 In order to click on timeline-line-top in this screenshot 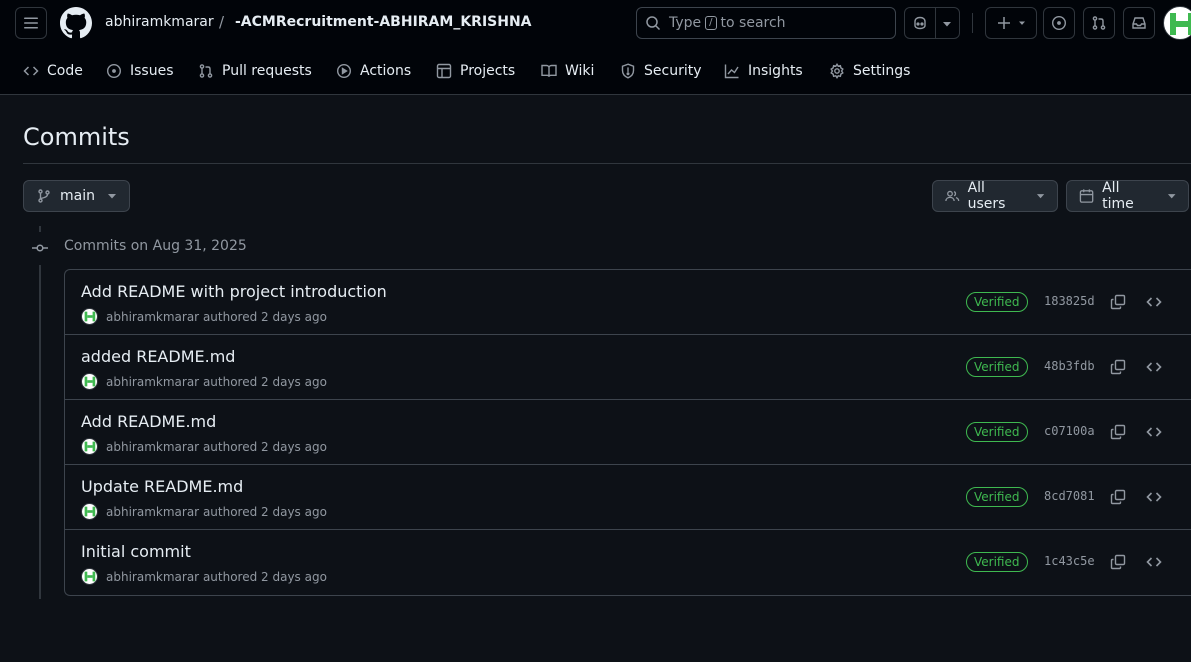, I will do `click(40, 229)`.